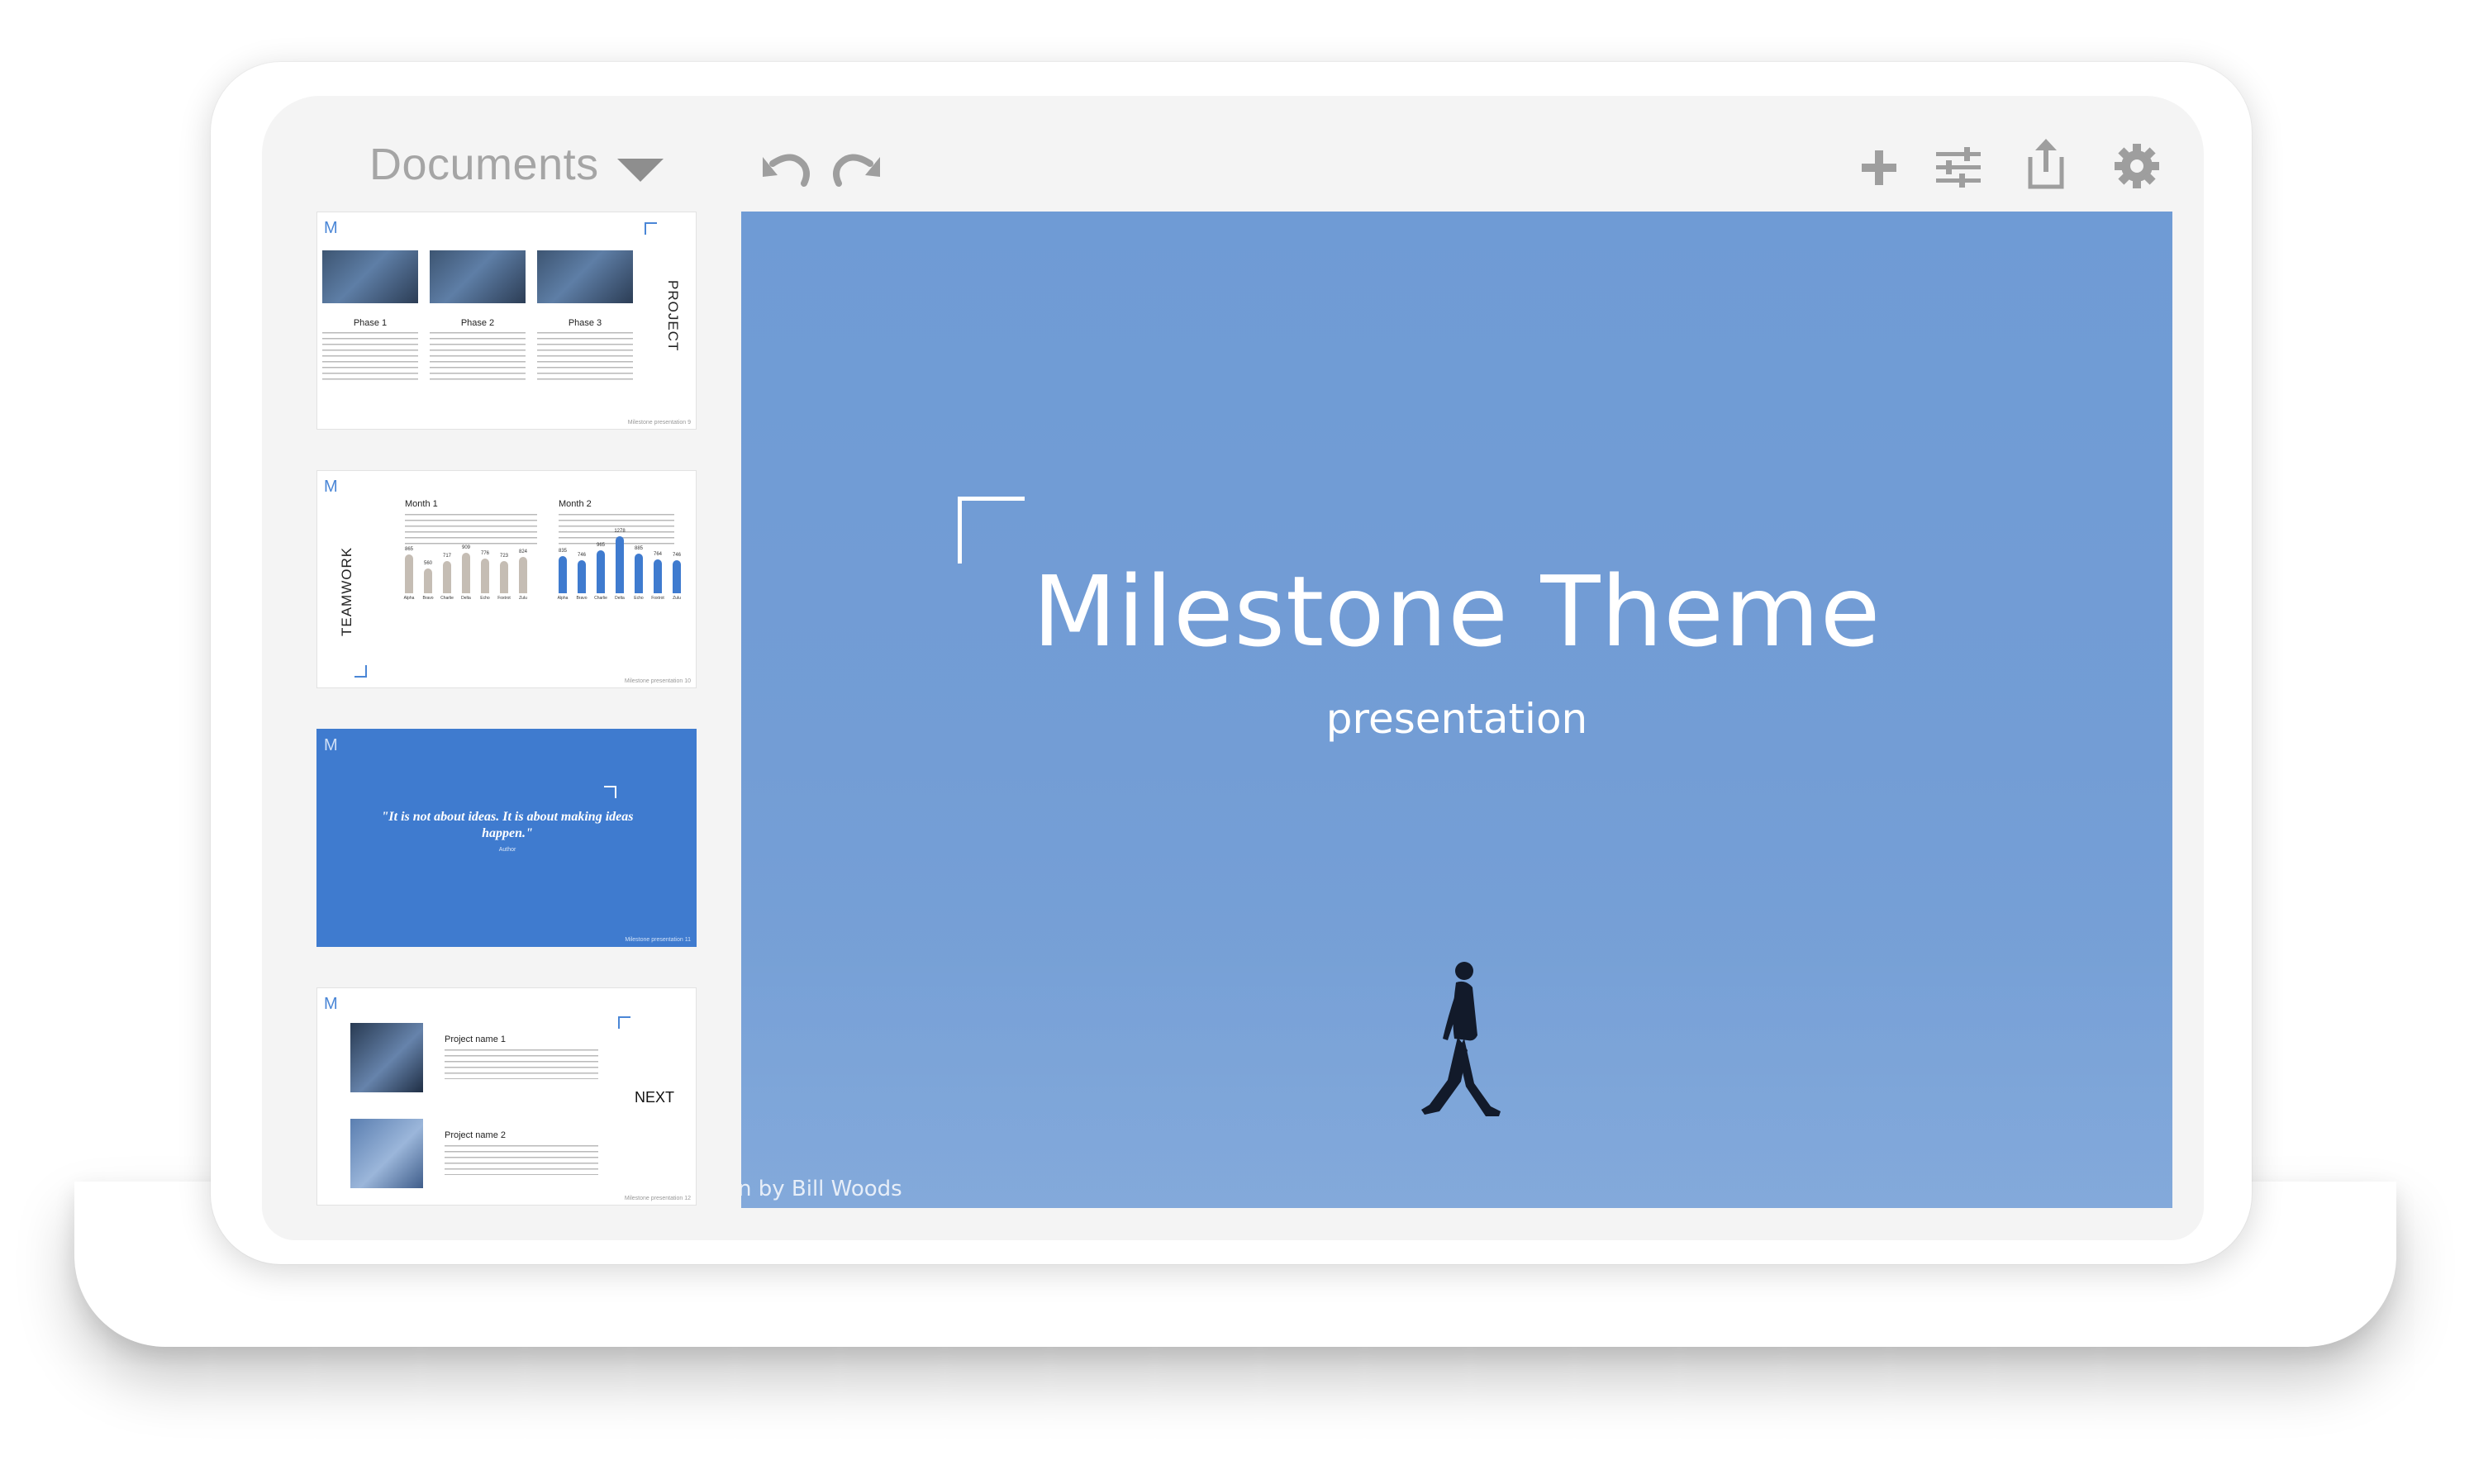 The image size is (2474, 1484). What do you see at coordinates (466, 598) in the screenshot?
I see `chart-1-category-label: Delta` at bounding box center [466, 598].